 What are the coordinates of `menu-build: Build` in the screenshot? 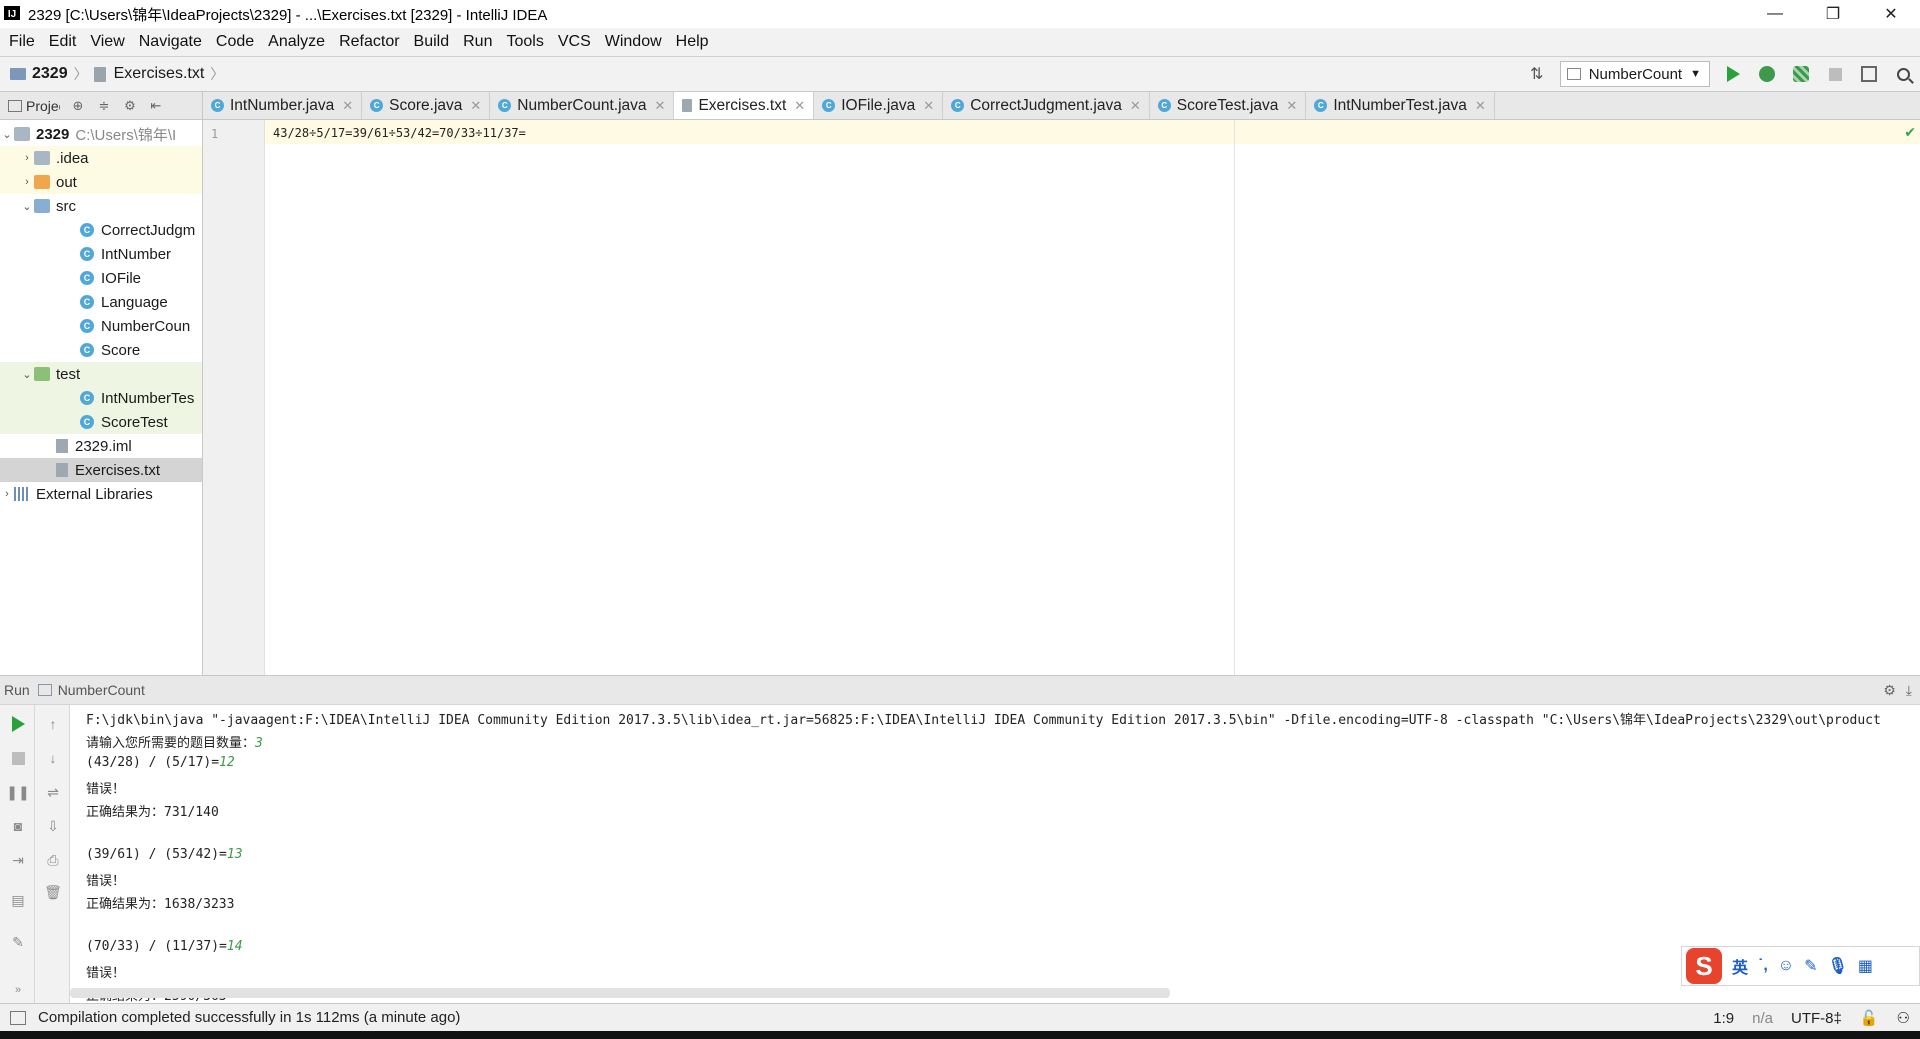 It's located at (432, 42).